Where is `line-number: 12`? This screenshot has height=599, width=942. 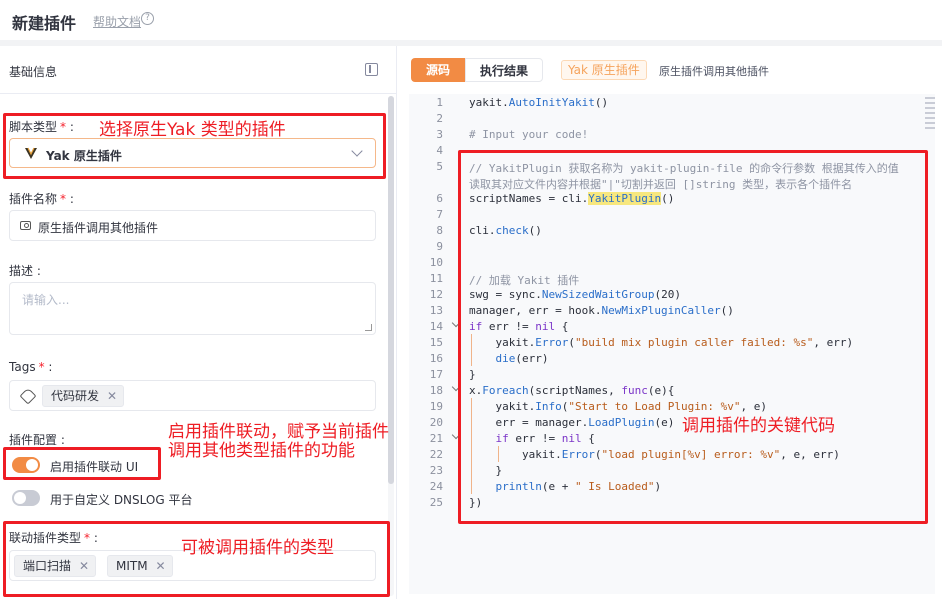
line-number: 12 is located at coordinates (436, 294).